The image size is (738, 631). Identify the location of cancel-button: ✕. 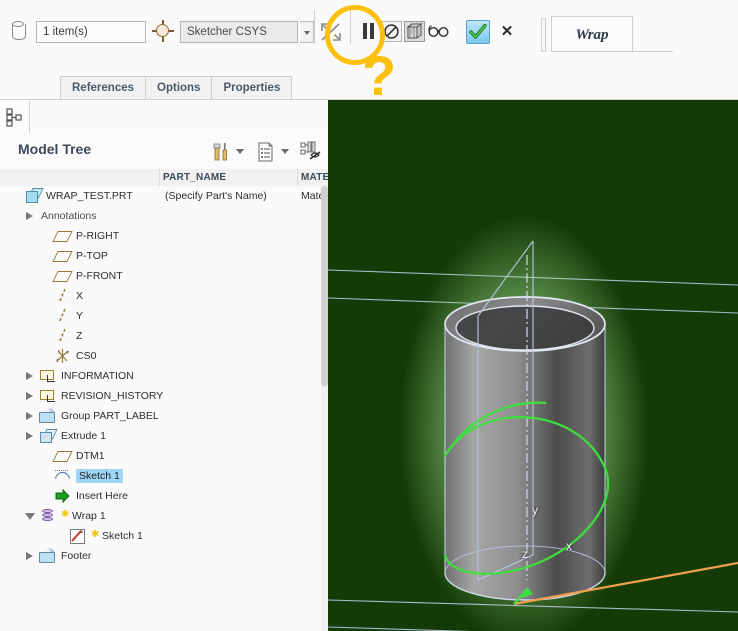
(507, 32).